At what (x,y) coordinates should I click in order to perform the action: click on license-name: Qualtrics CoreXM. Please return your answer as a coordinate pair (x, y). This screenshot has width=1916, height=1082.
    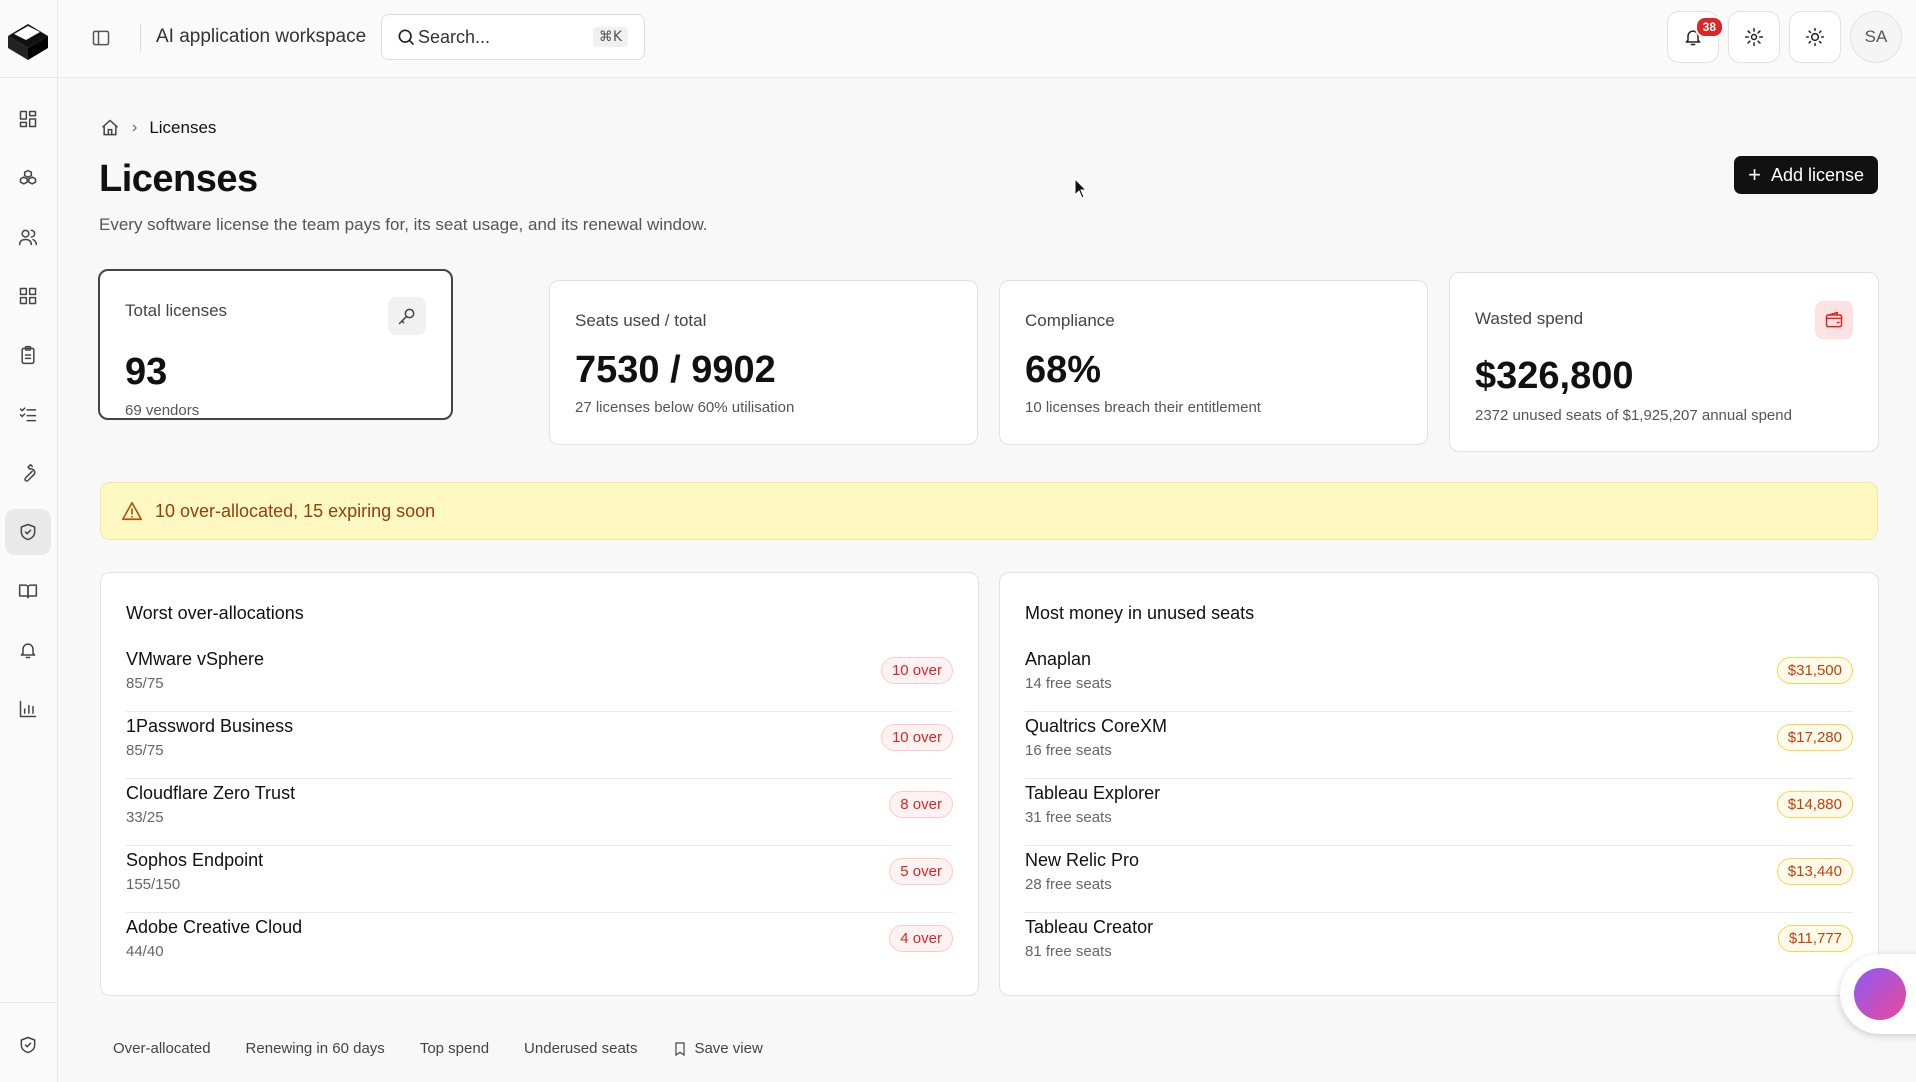
    Looking at the image, I should click on (1096, 726).